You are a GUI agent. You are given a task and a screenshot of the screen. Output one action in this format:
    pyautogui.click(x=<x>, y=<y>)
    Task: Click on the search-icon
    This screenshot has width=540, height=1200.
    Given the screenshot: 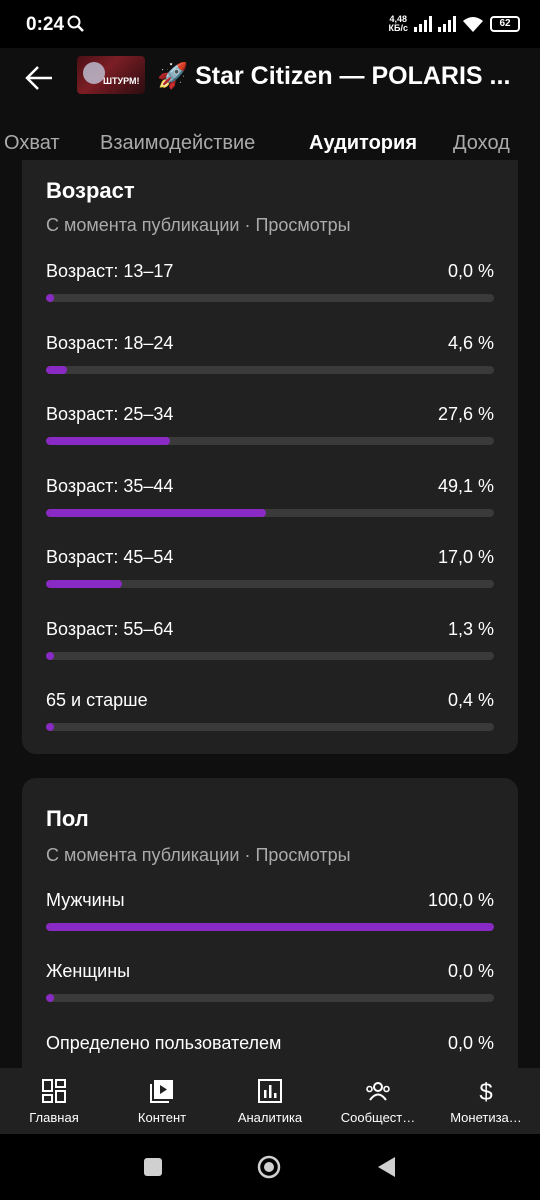 What is the action you would take?
    pyautogui.click(x=75, y=23)
    